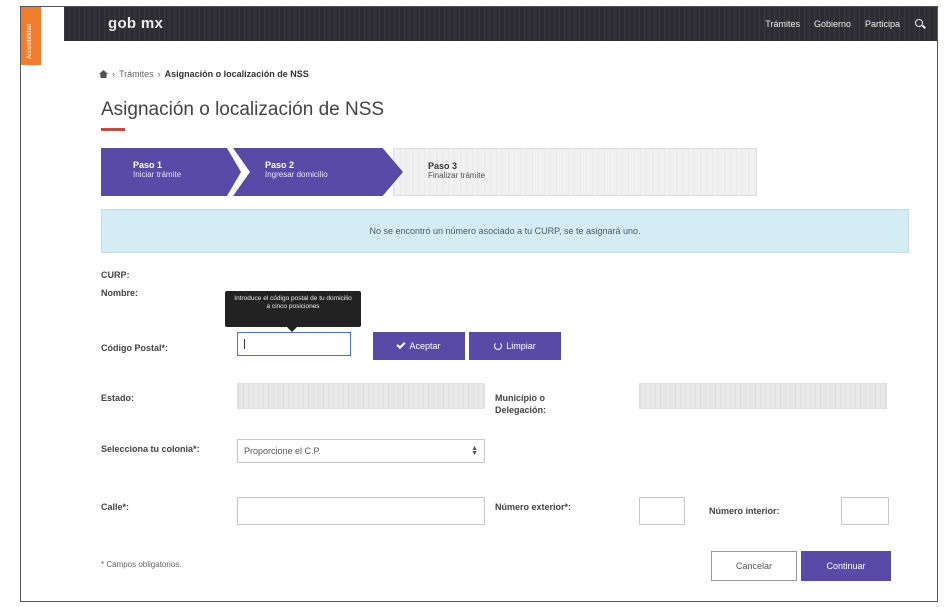 This screenshot has height=607, width=946. I want to click on nav-tramites: Trámites, so click(782, 24).